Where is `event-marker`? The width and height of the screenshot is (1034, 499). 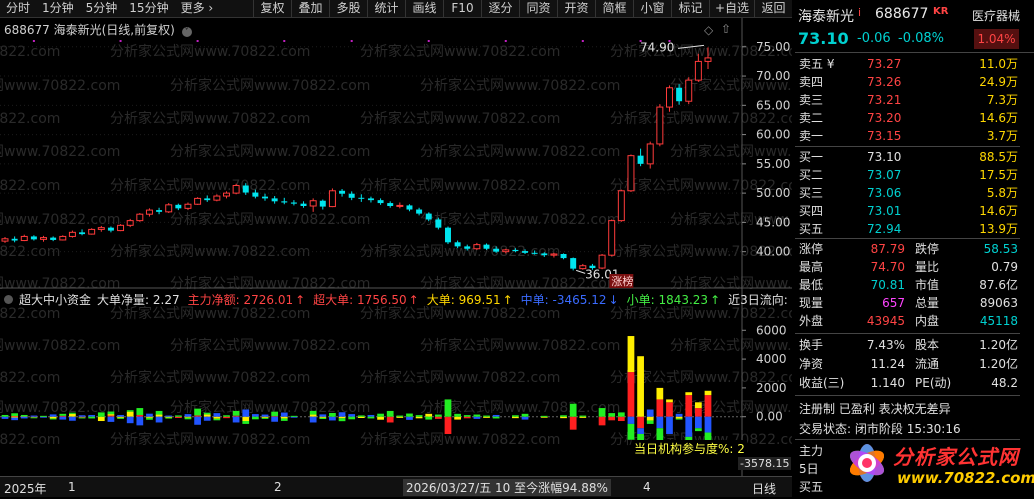
event-marker is located at coordinates (582, 41).